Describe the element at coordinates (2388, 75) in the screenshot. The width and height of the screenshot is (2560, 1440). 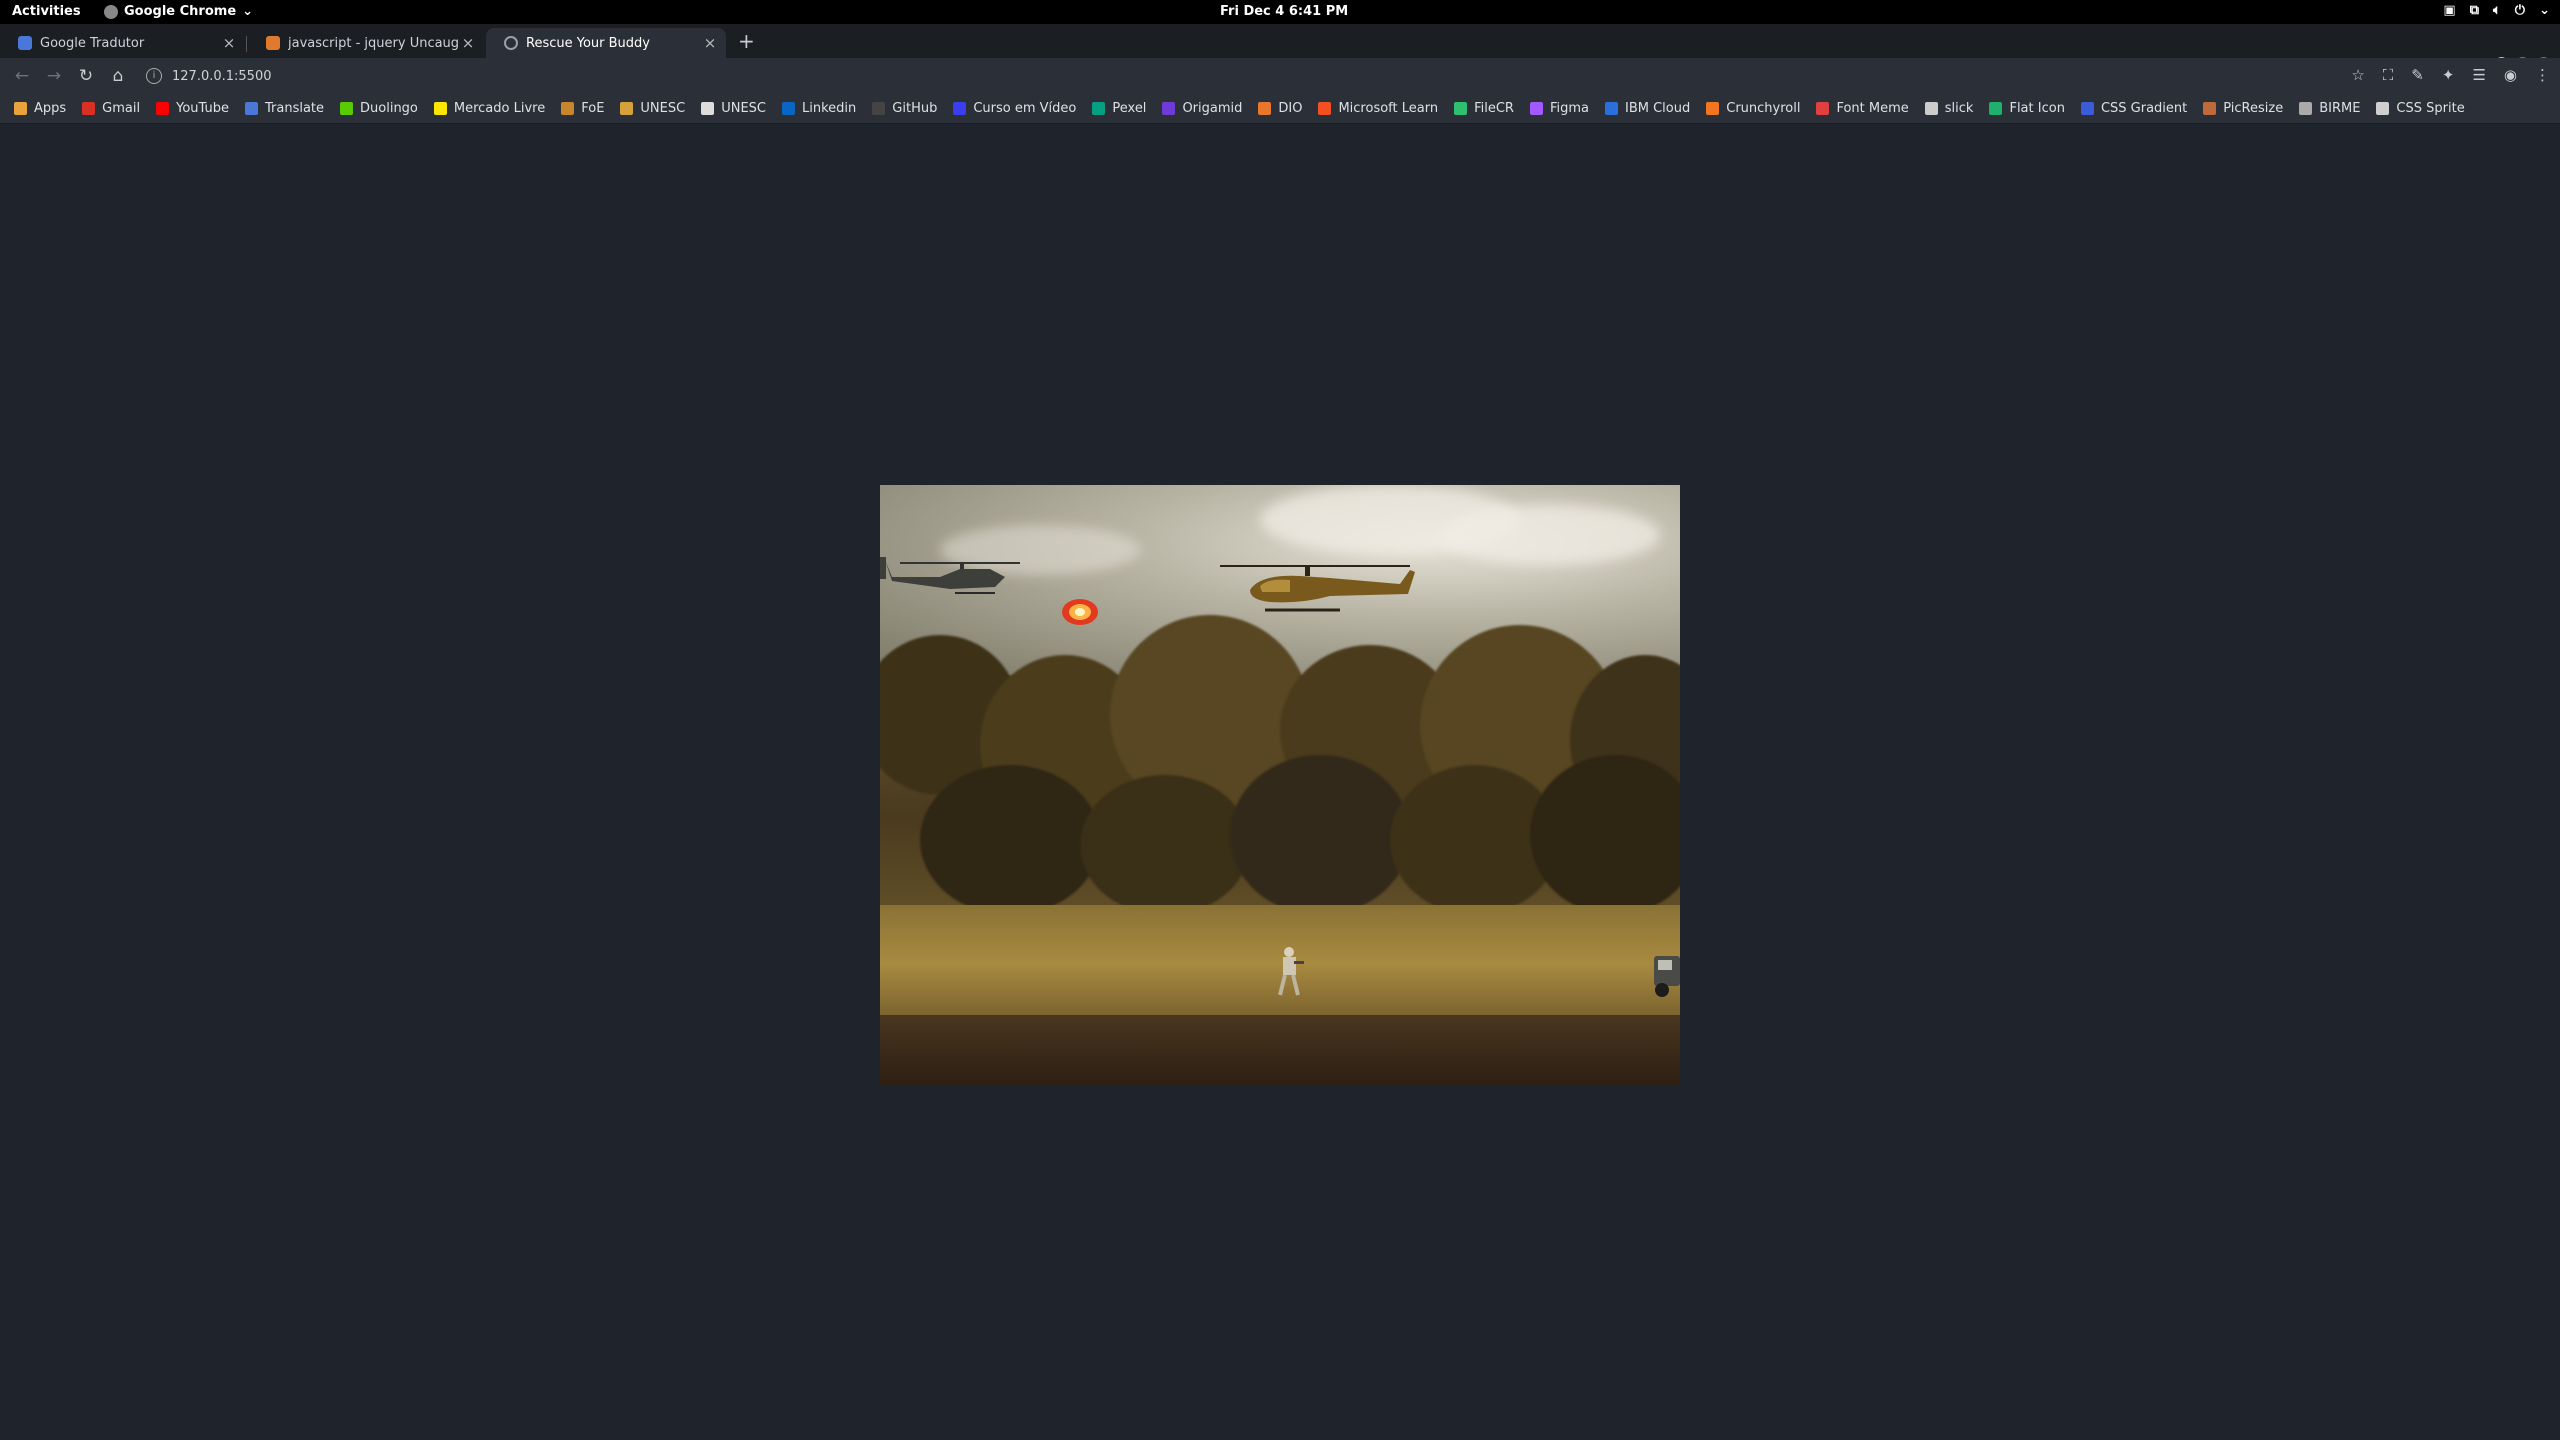
I see `screenshot-icon: ⛶` at that location.